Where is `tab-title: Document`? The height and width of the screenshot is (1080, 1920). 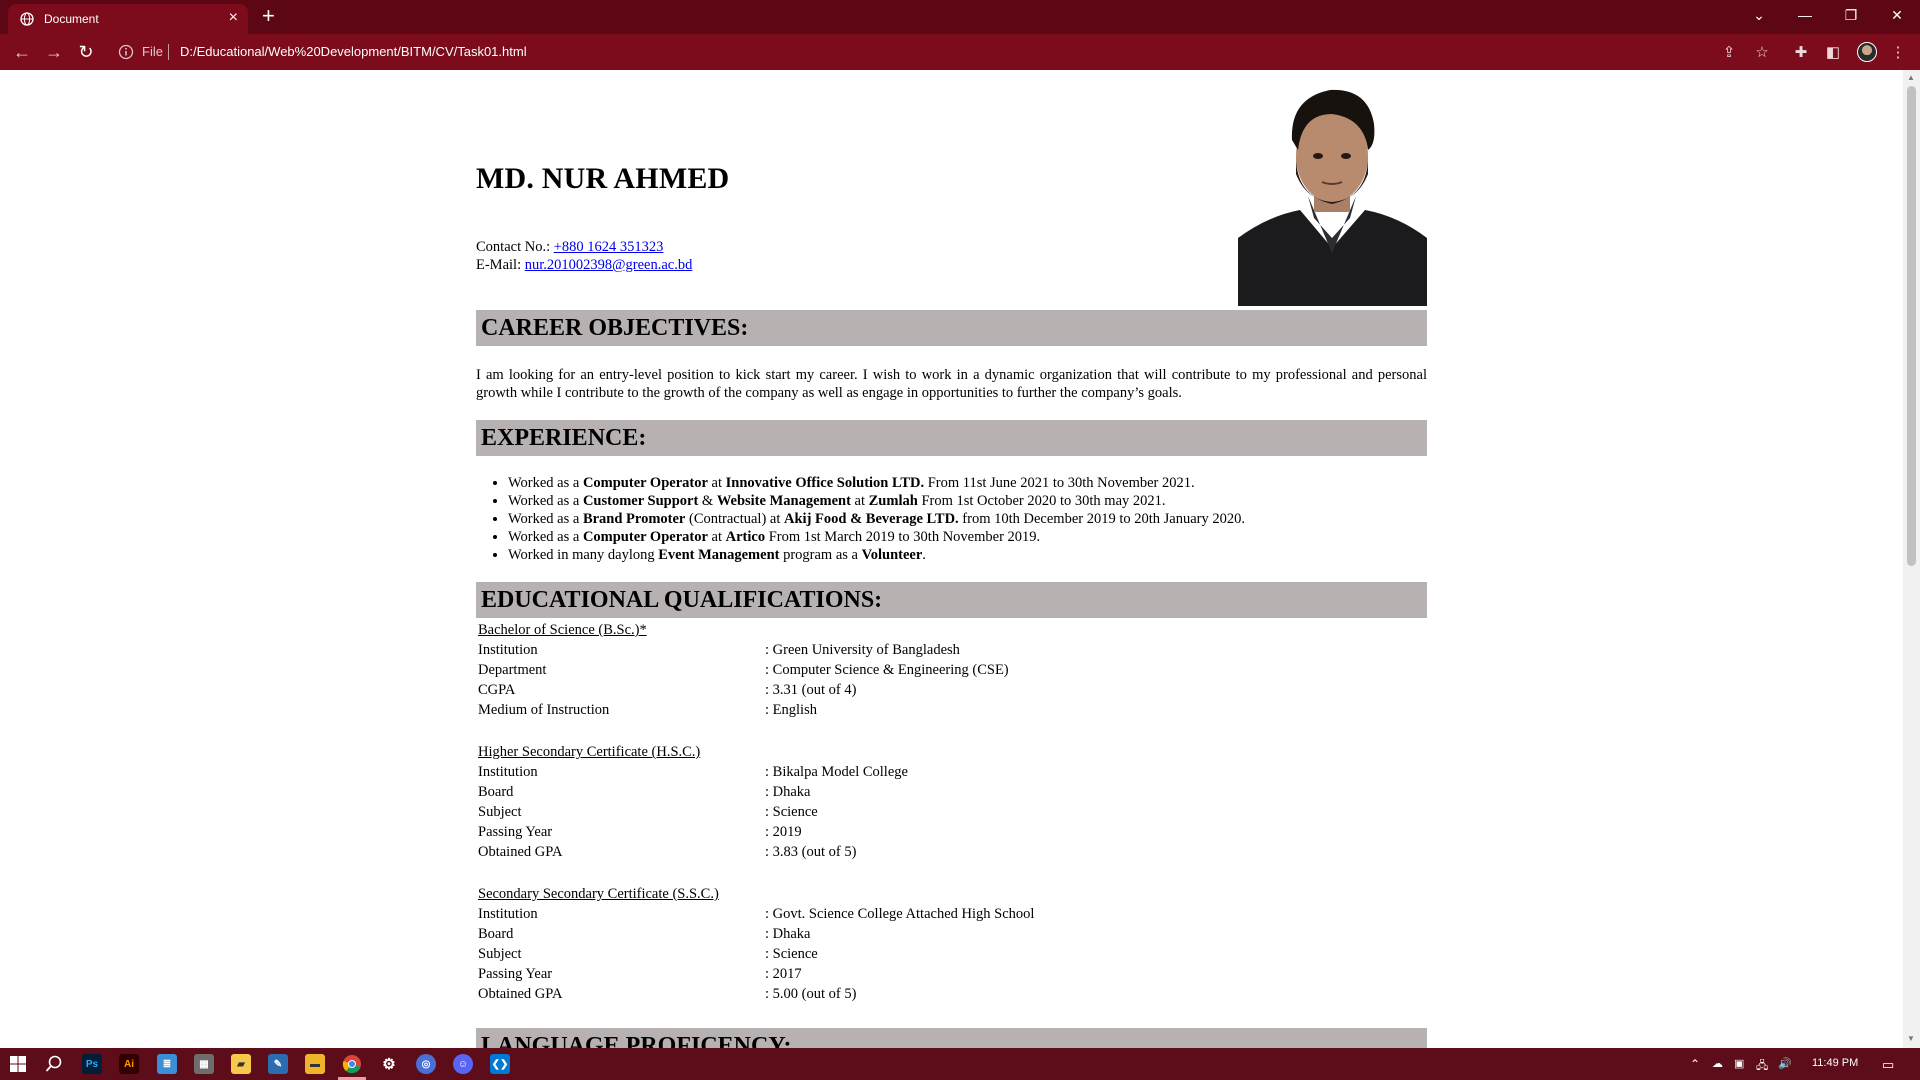 tab-title: Document is located at coordinates (71, 19).